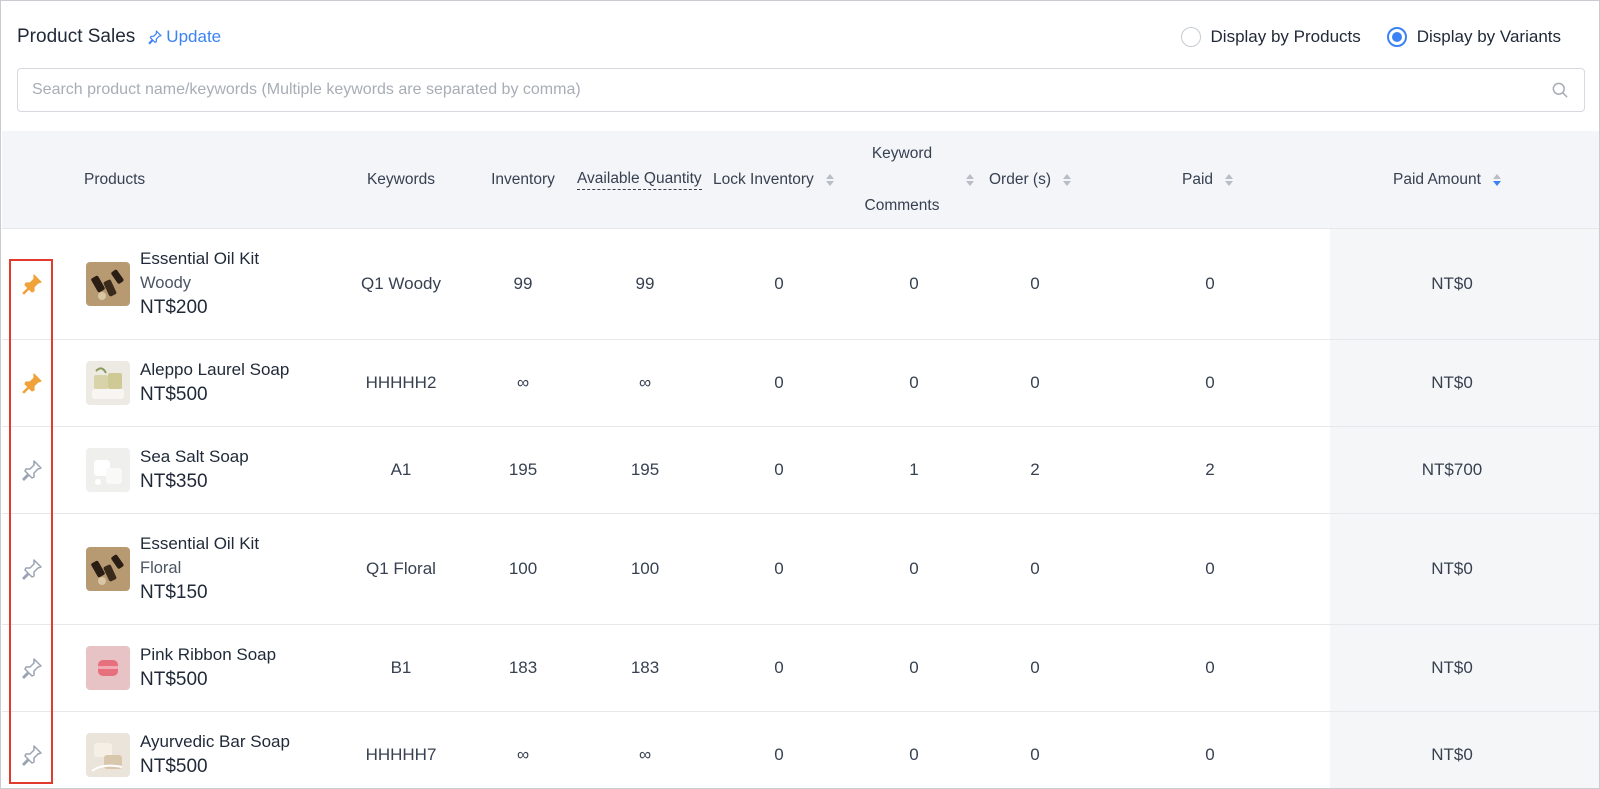  What do you see at coordinates (523, 568) in the screenshot?
I see `cell-inventory: 100` at bounding box center [523, 568].